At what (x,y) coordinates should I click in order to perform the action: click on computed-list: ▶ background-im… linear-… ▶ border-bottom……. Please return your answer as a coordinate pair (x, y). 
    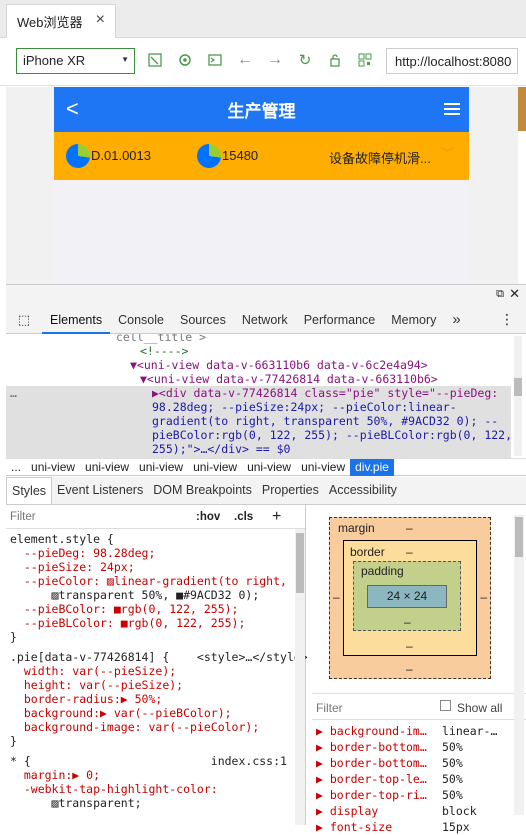
    Looking at the image, I should click on (419, 779).